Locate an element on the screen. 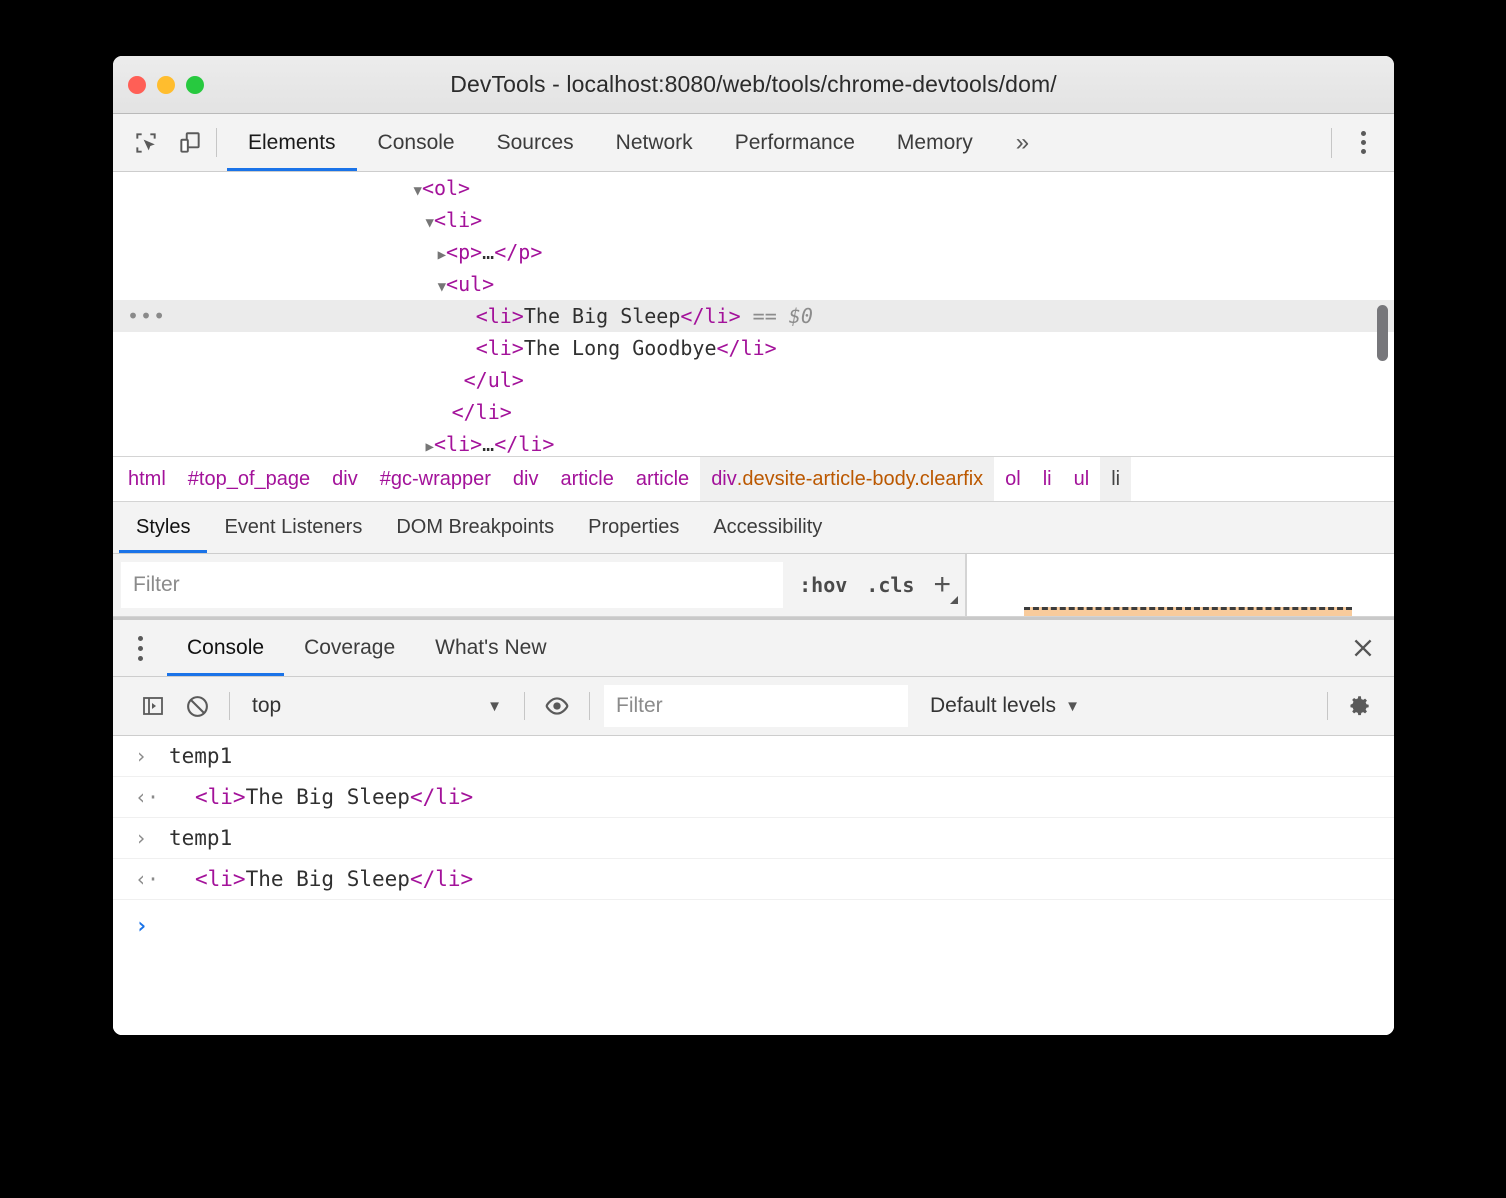 This screenshot has width=1506, height=1198. tab-memory: Memory is located at coordinates (935, 142).